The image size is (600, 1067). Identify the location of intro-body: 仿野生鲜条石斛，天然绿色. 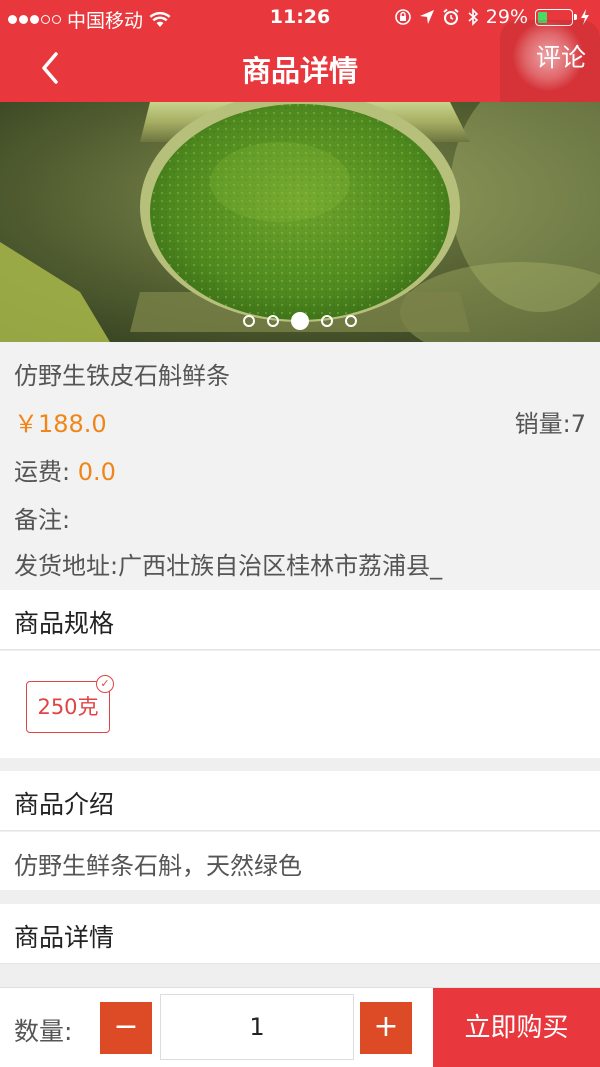
(300, 861).